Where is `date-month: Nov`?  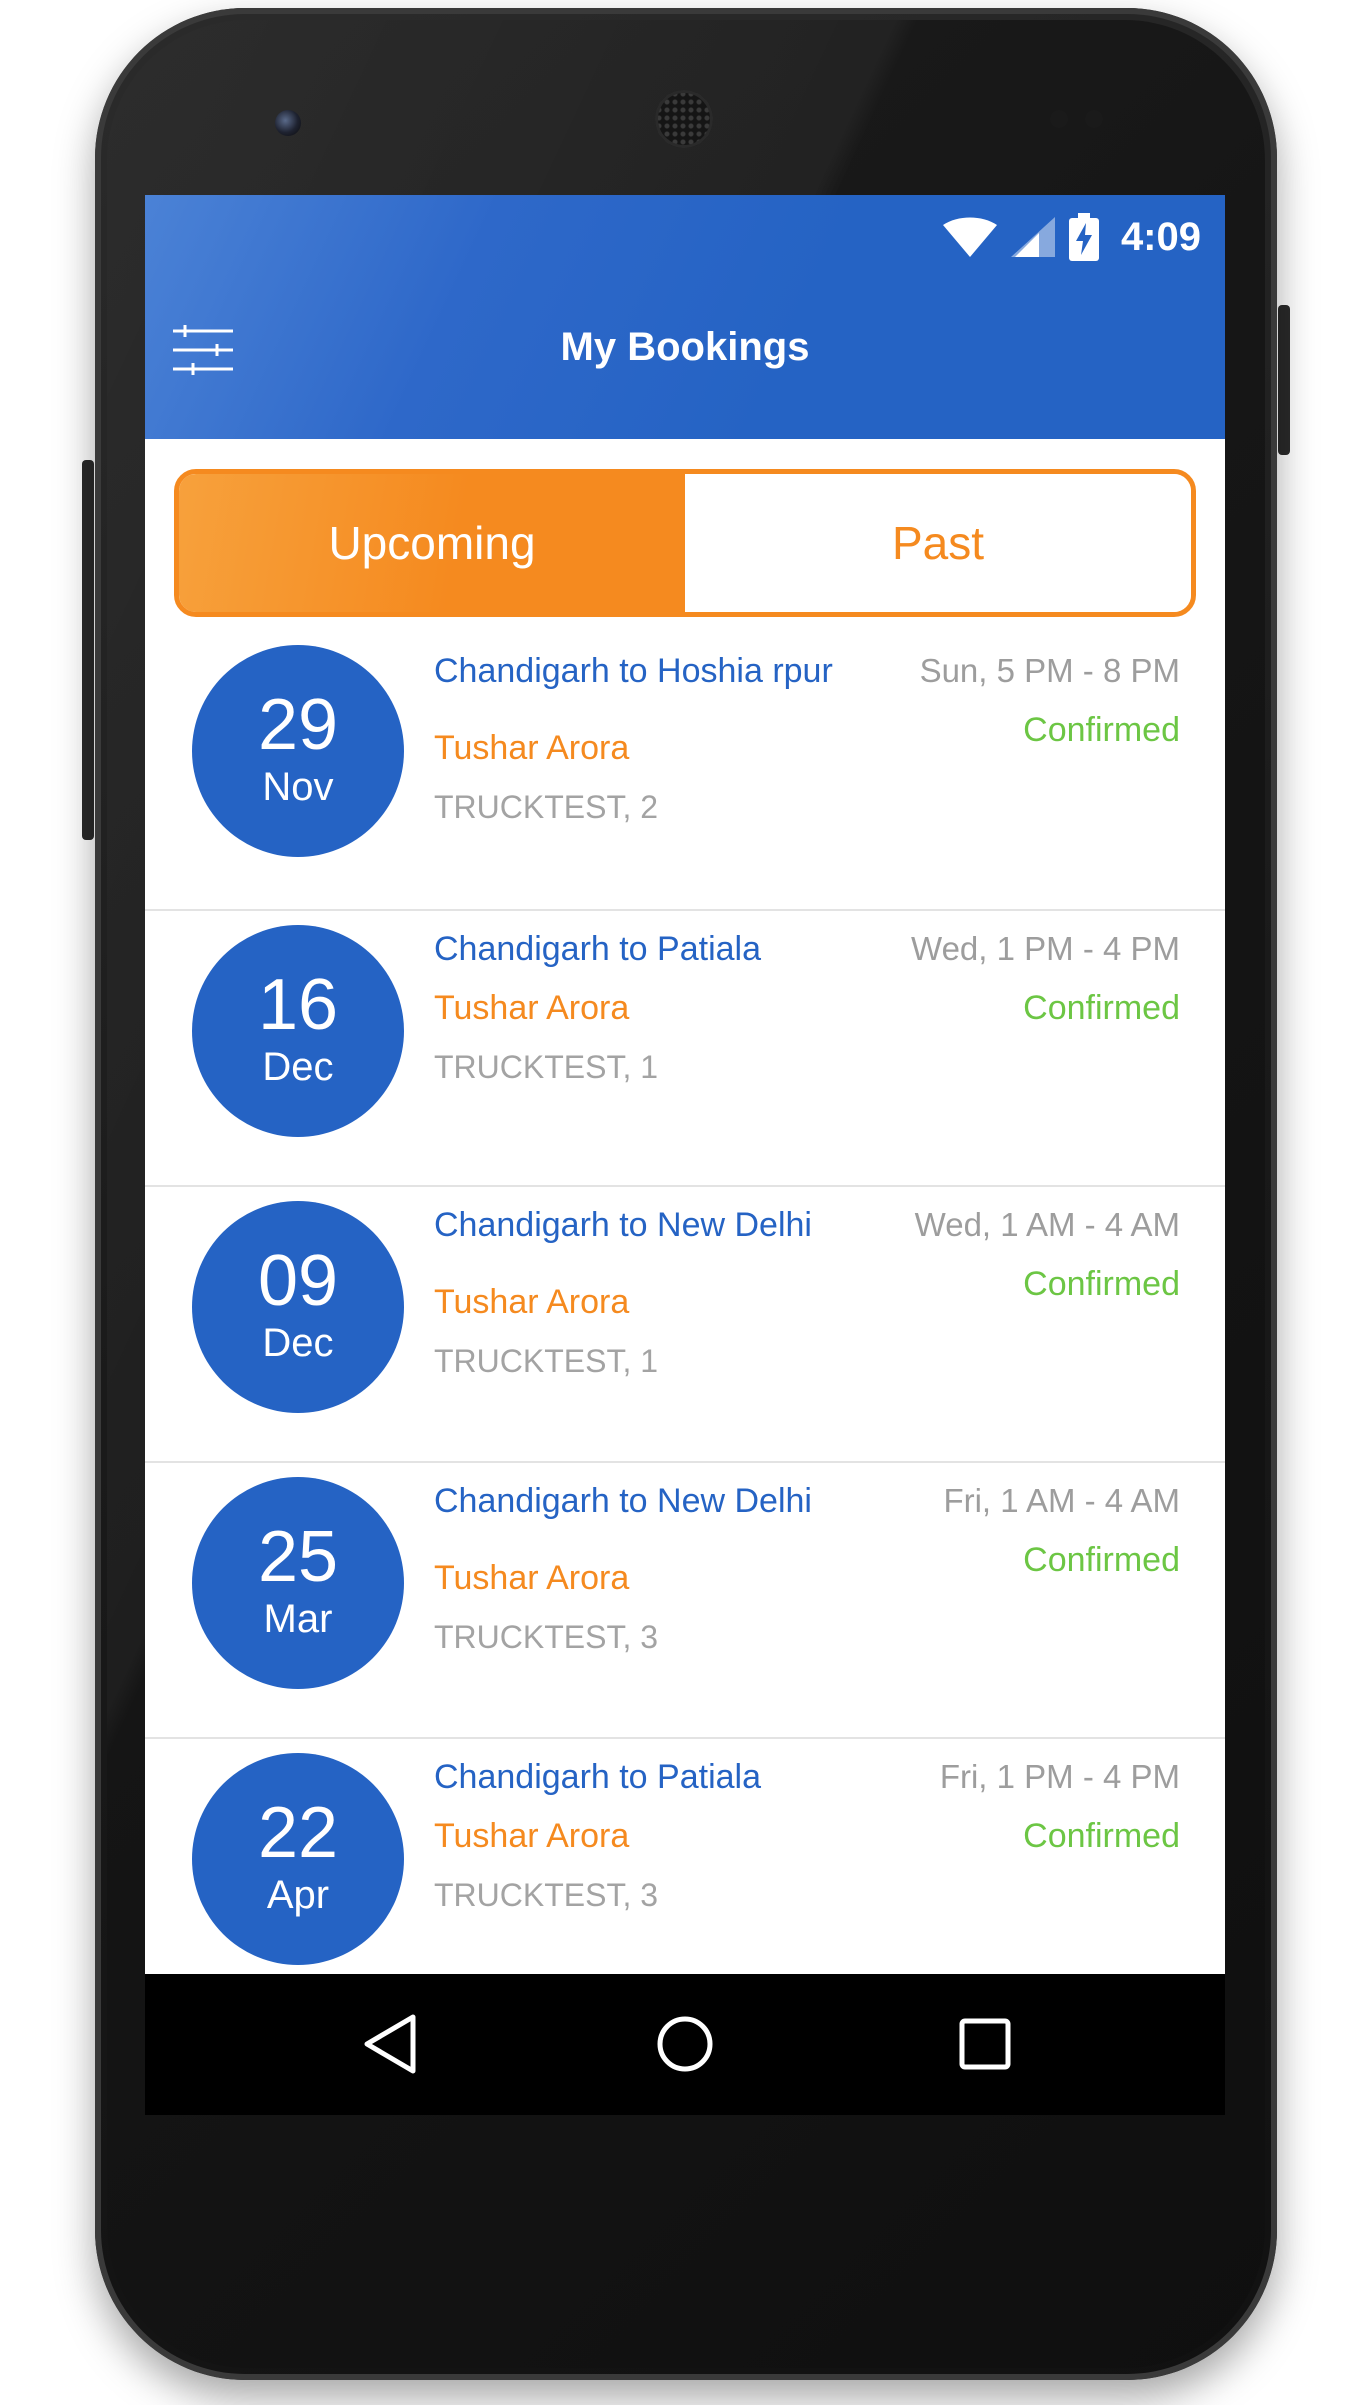
date-month: Nov is located at coordinates (298, 787).